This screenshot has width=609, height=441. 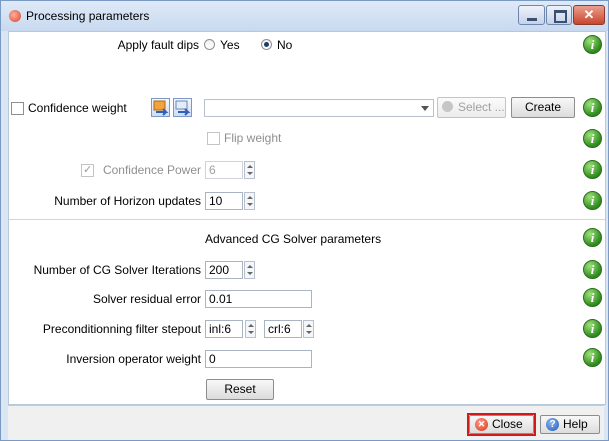 What do you see at coordinates (249, 270) in the screenshot?
I see `cg-iterations-stepper` at bounding box center [249, 270].